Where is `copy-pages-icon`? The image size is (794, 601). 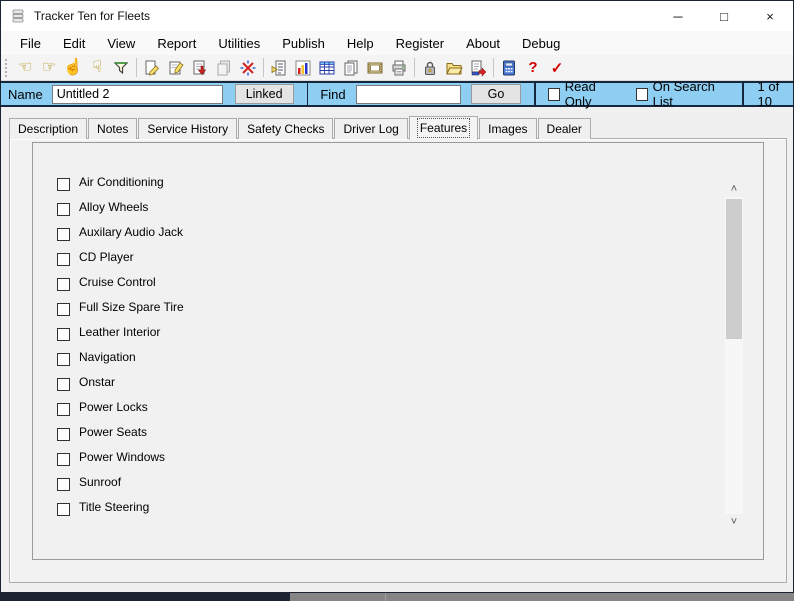
copy-pages-icon is located at coordinates (351, 68).